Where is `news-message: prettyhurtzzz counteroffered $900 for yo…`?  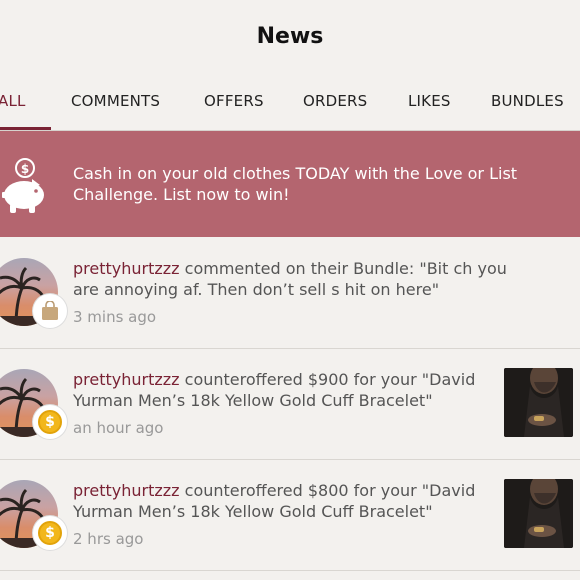 news-message: prettyhurtzzz counteroffered $900 for yo… is located at coordinates (293, 390).